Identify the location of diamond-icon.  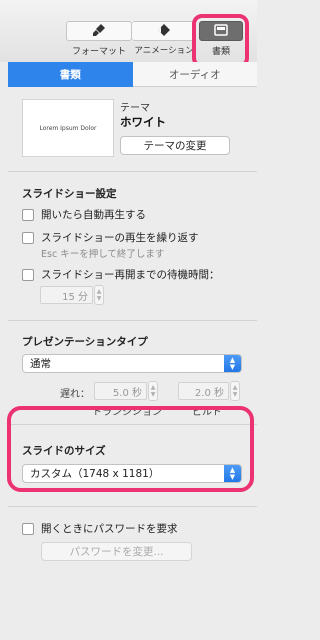
(164, 31).